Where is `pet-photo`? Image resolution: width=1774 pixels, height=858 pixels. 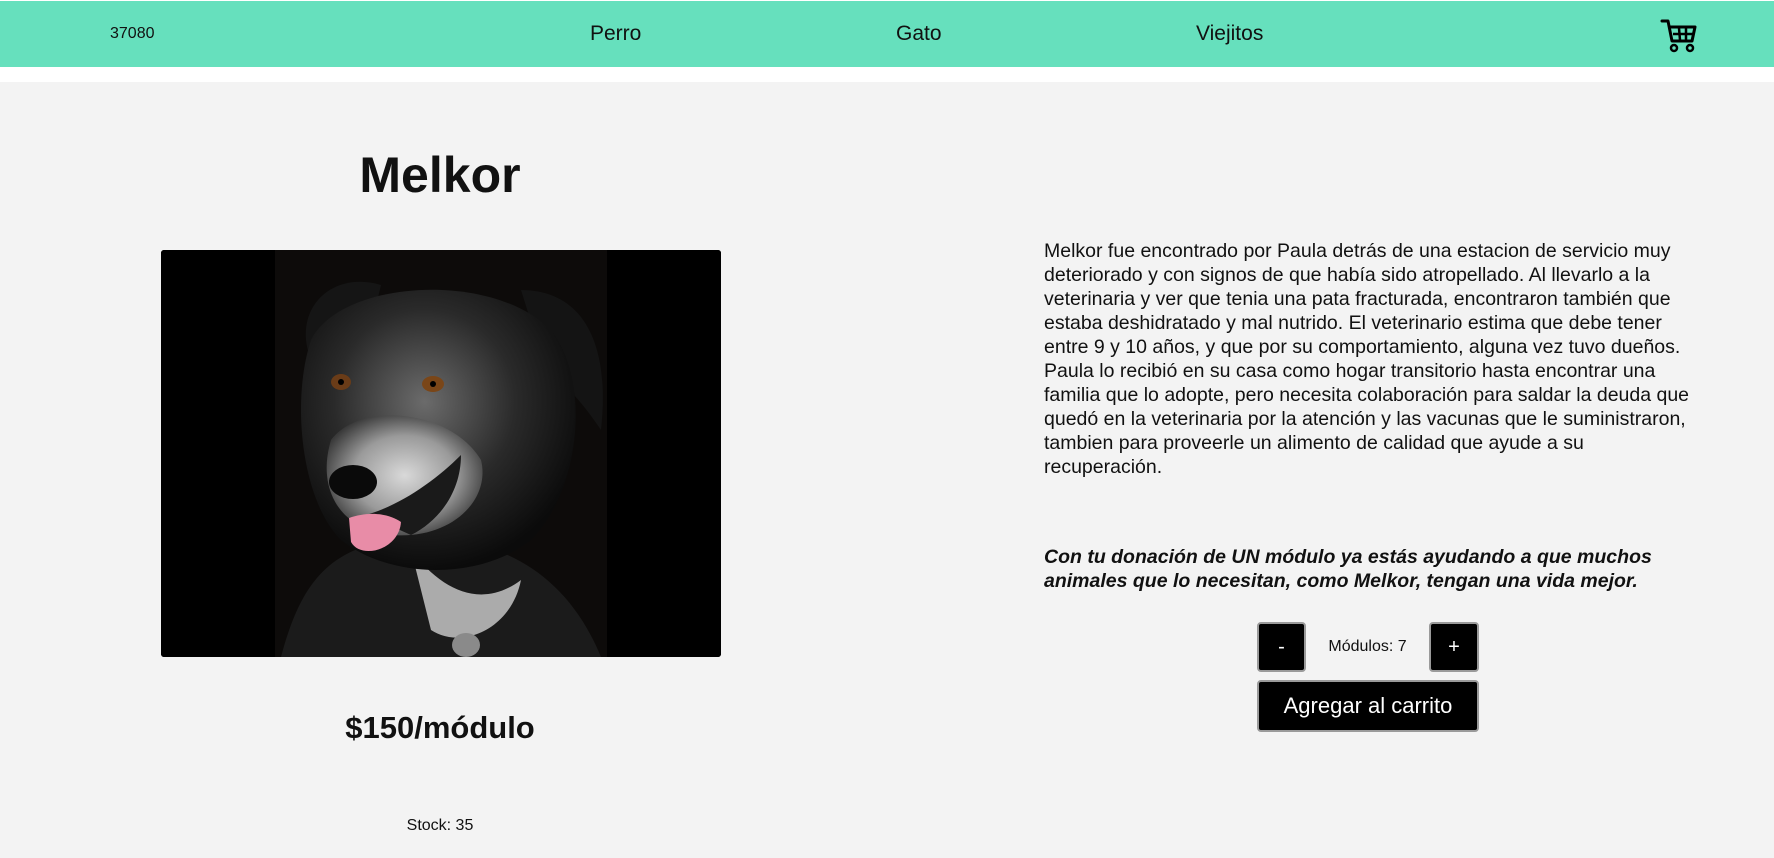 pet-photo is located at coordinates (441, 453).